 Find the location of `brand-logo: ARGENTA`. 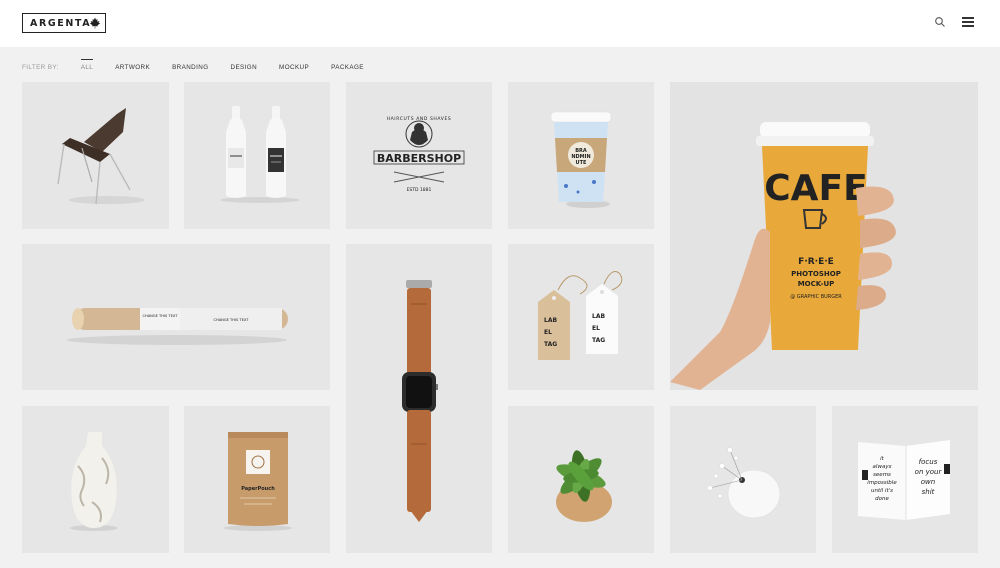

brand-logo: ARGENTA is located at coordinates (64, 23).